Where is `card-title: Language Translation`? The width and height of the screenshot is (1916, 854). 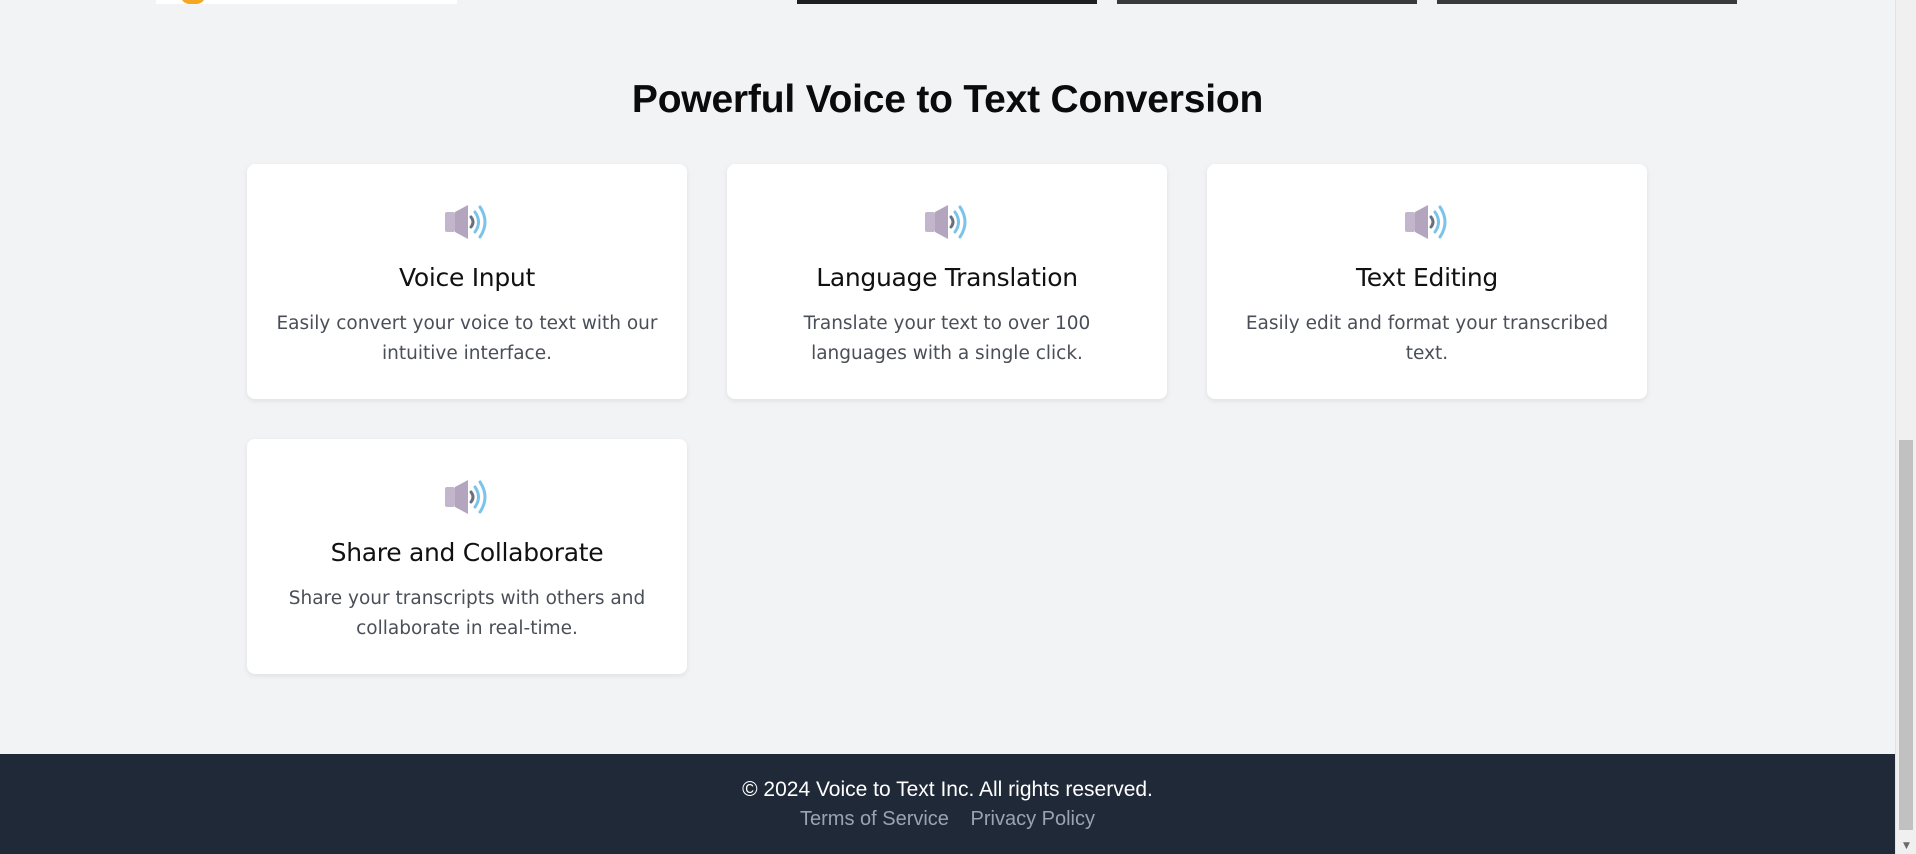
card-title: Language Translation is located at coordinates (947, 277).